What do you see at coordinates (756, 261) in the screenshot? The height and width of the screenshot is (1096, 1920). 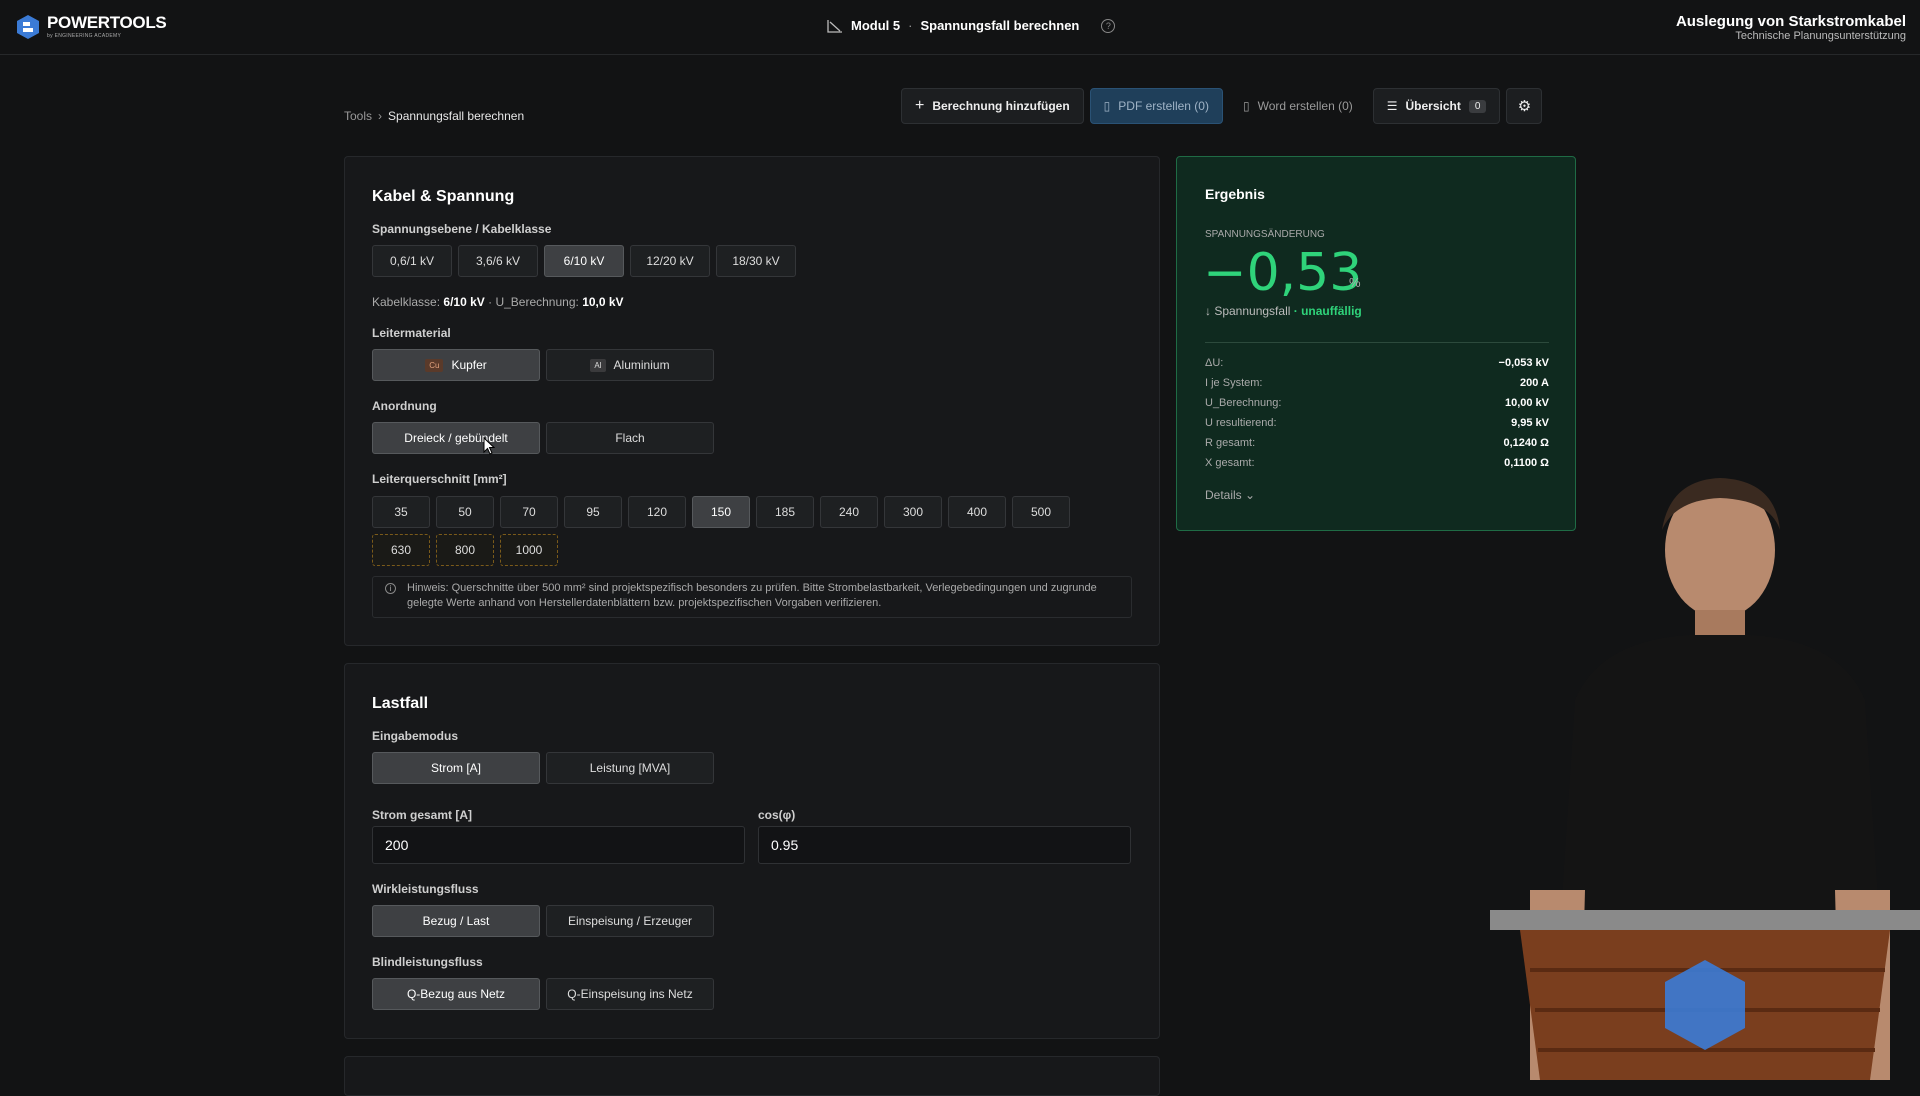 I see `spannung-option: 18/30 kV` at bounding box center [756, 261].